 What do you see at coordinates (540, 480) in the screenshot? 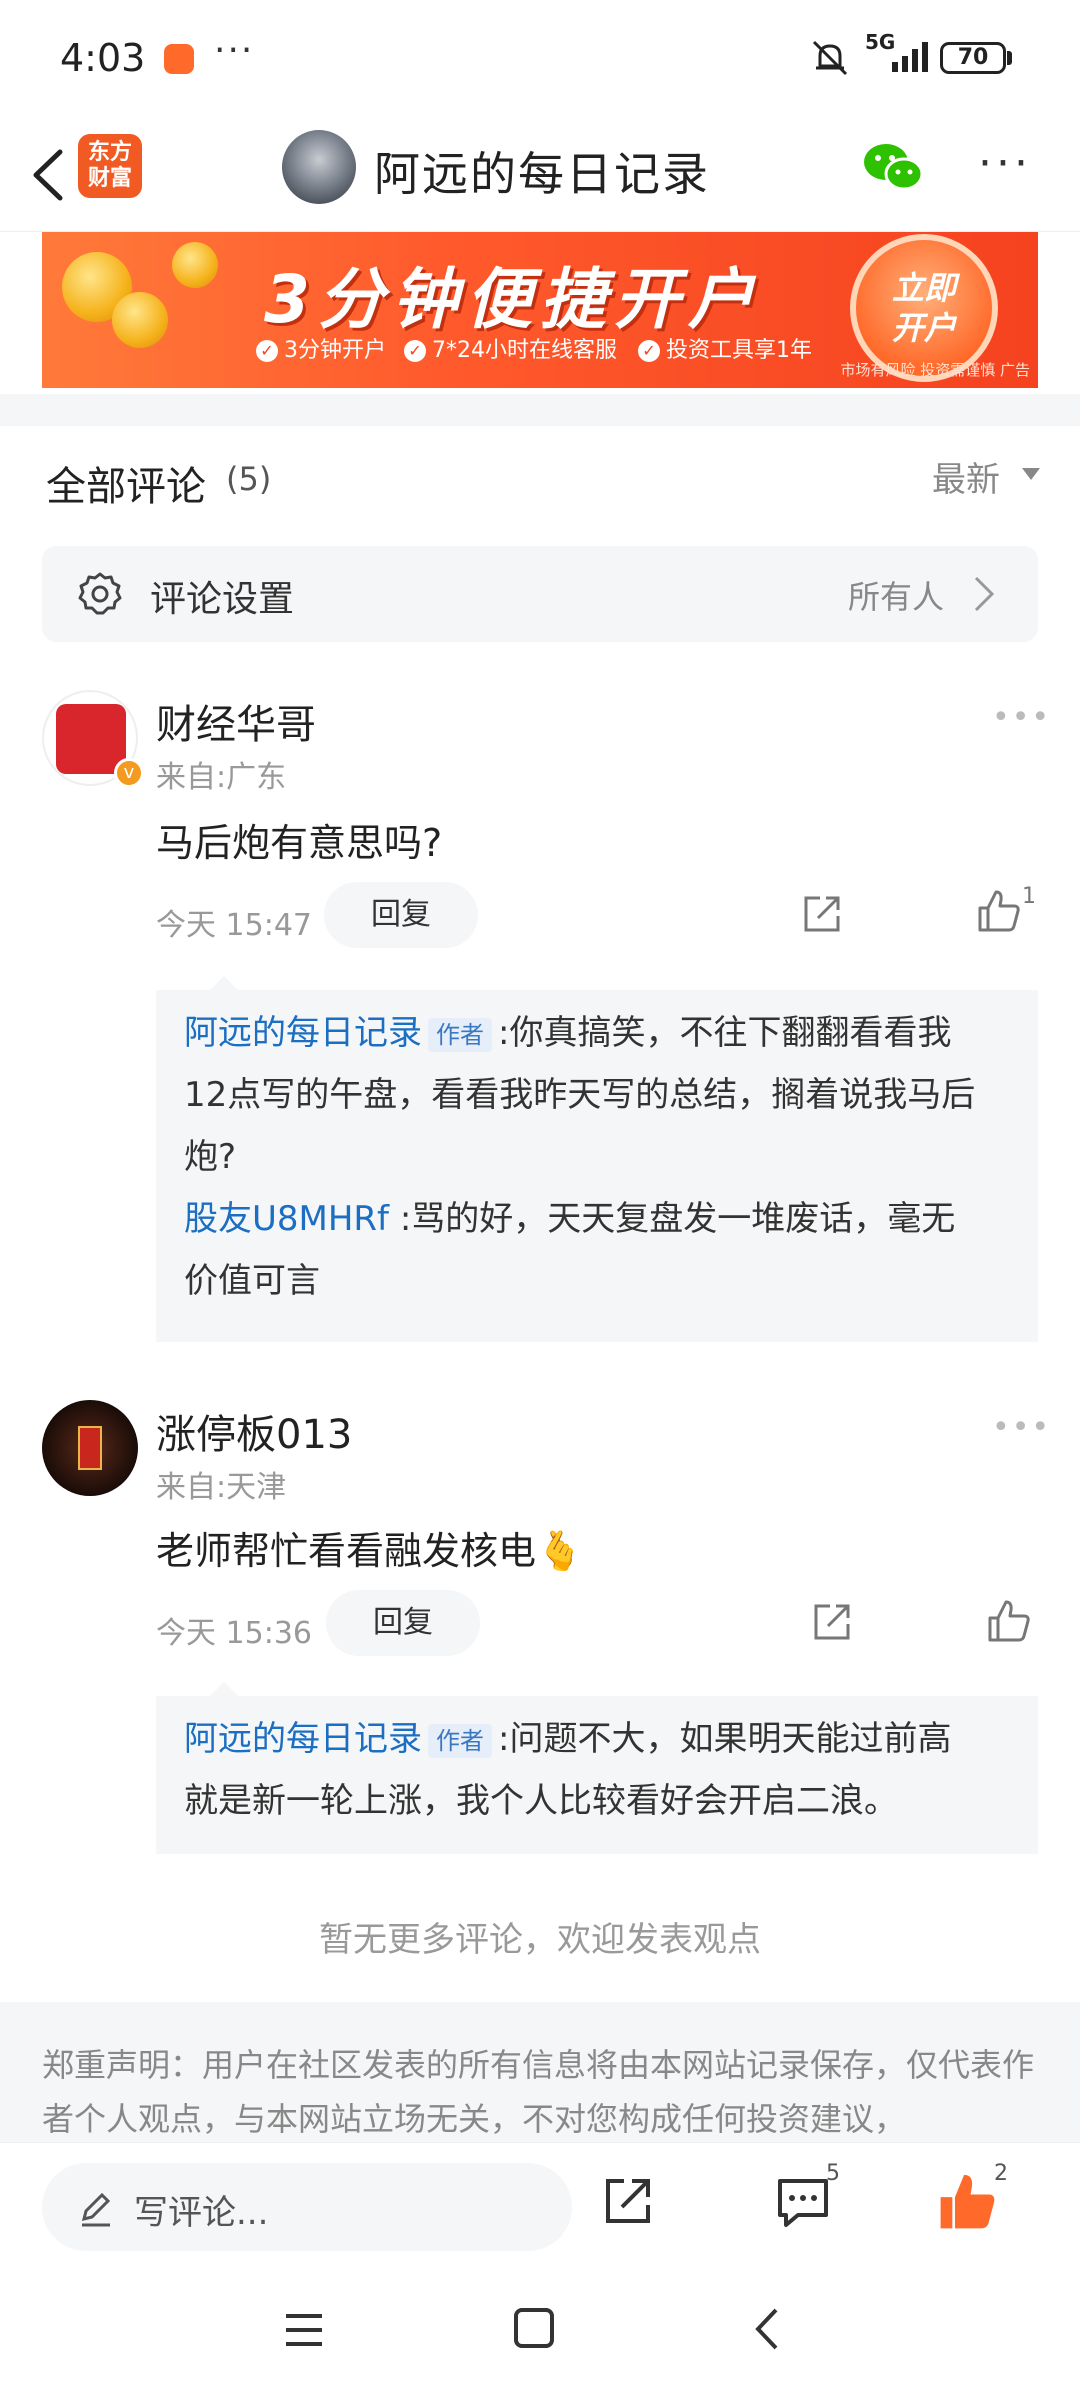
I see `comments-header: 全部评论 (5) 最新` at bounding box center [540, 480].